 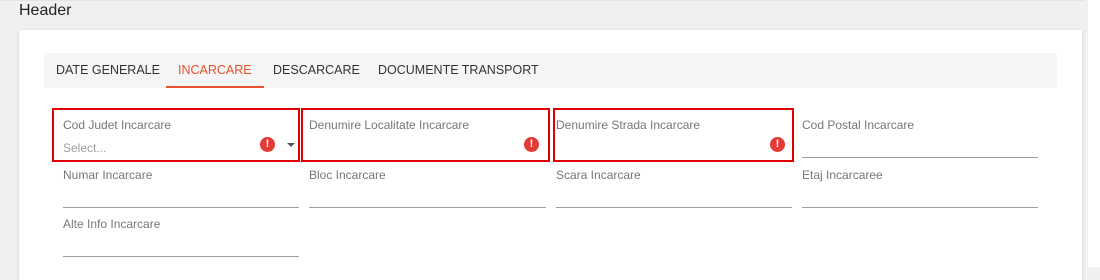 What do you see at coordinates (215, 70) in the screenshot?
I see `tab-incarcare: INCARCARE` at bounding box center [215, 70].